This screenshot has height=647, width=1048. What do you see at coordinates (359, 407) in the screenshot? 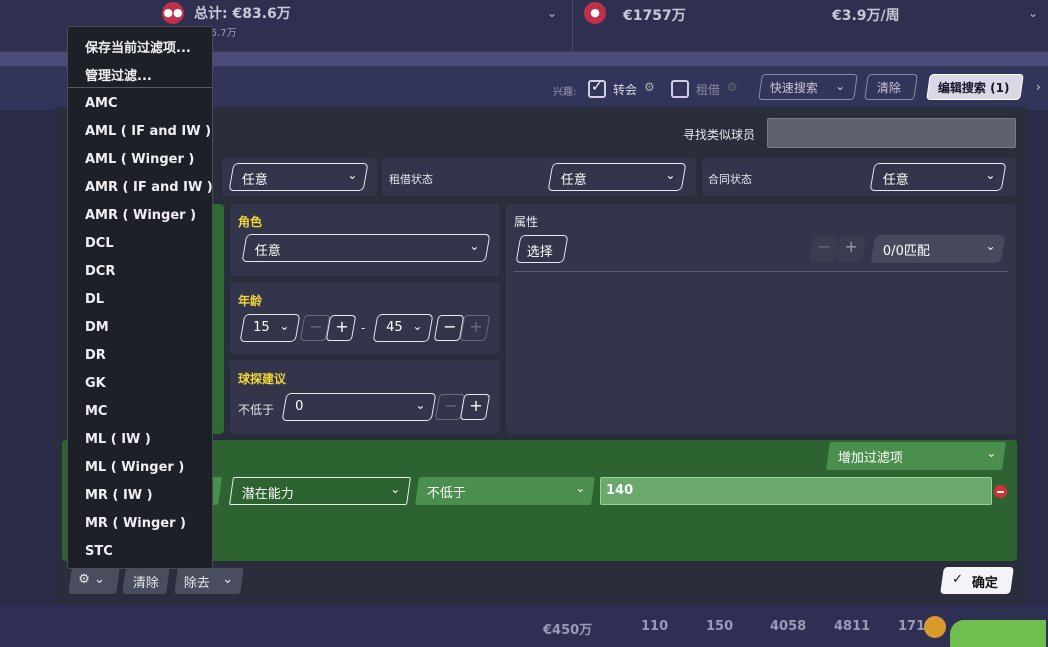
I see `scout-select: 0 ⌄` at bounding box center [359, 407].